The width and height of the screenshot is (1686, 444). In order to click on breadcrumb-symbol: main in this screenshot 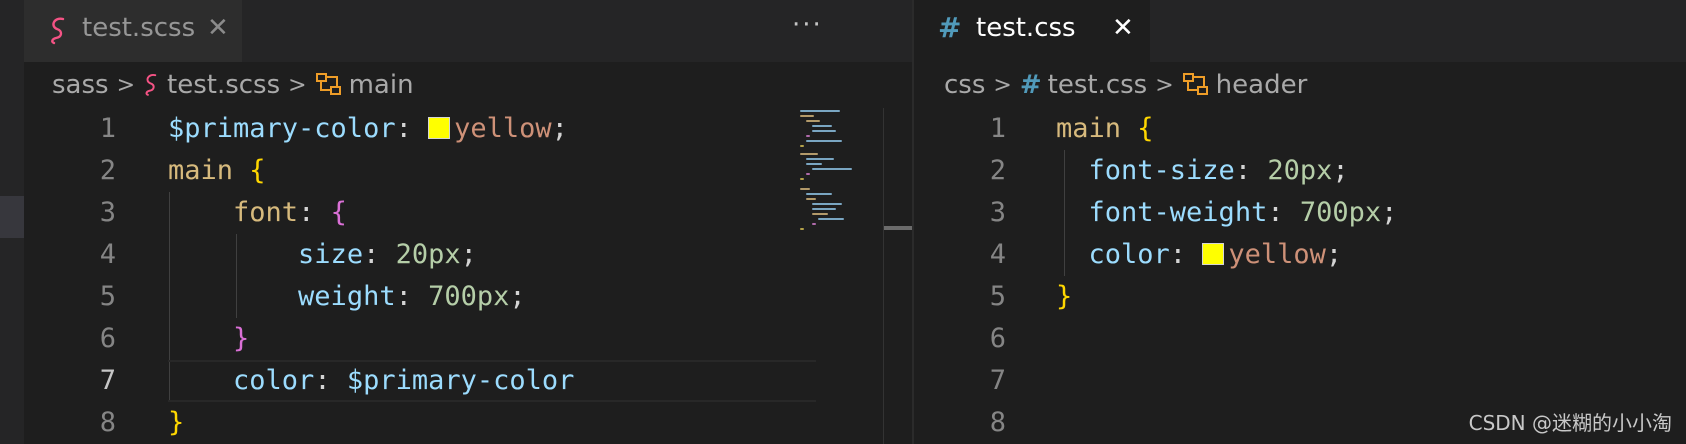, I will do `click(381, 85)`.